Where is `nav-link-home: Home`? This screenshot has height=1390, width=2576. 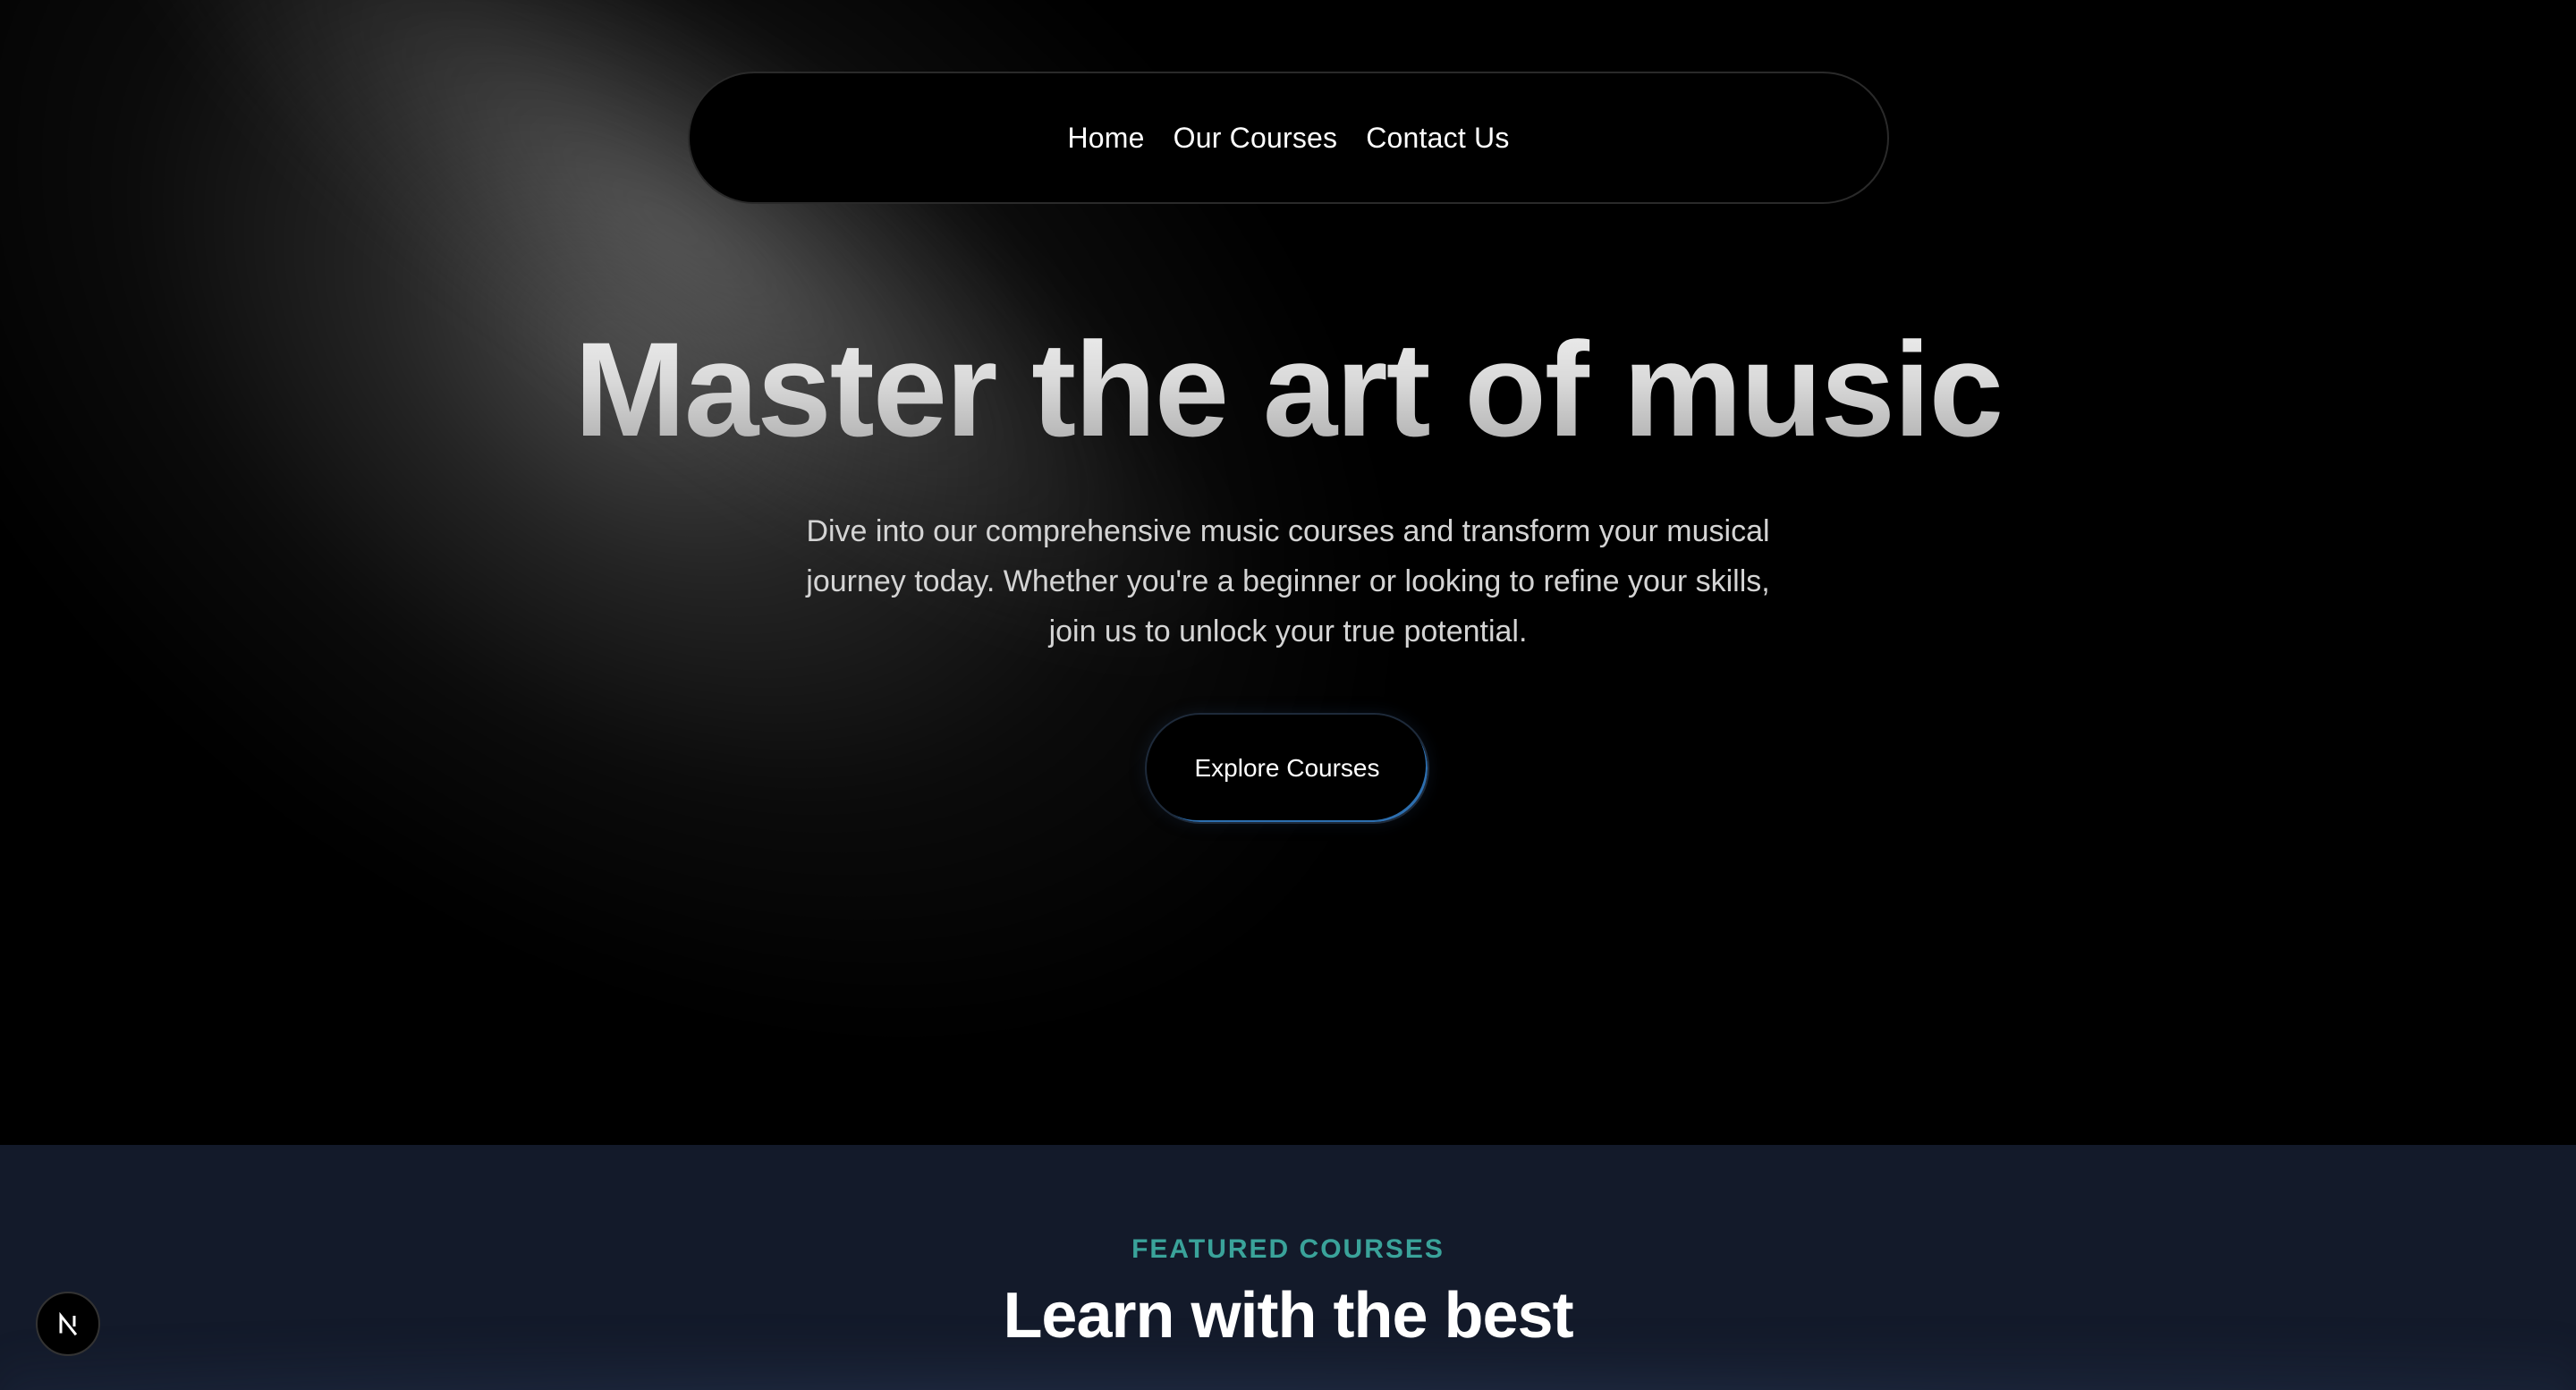 nav-link-home: Home is located at coordinates (1105, 138).